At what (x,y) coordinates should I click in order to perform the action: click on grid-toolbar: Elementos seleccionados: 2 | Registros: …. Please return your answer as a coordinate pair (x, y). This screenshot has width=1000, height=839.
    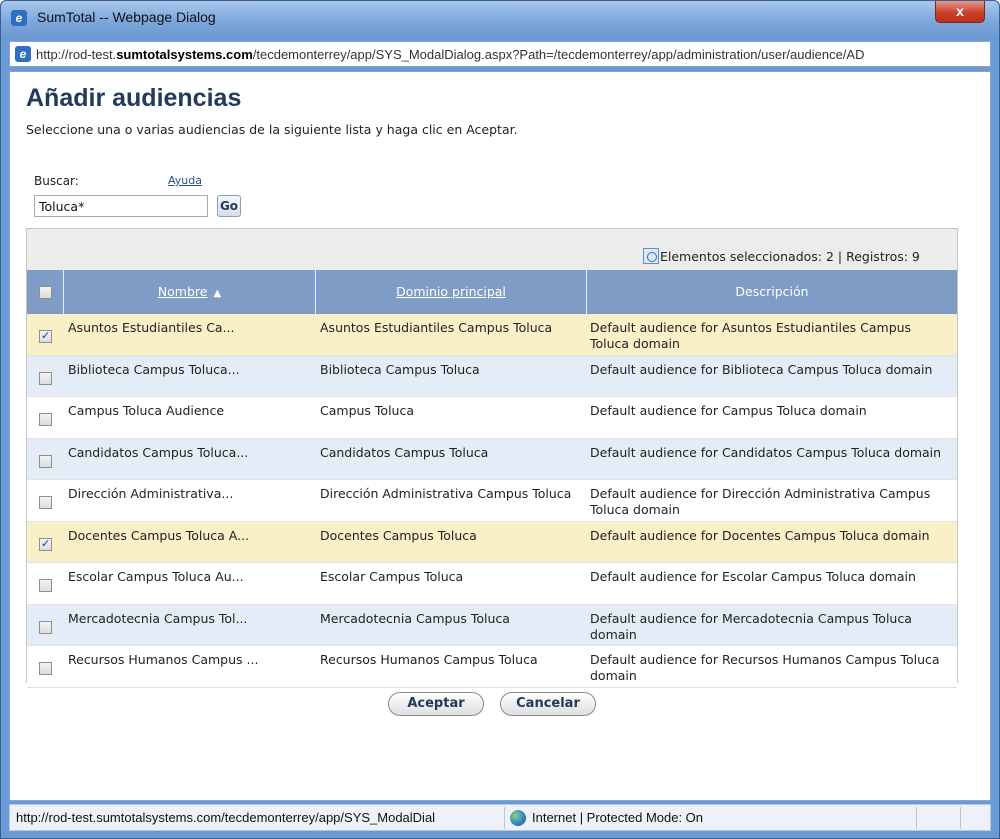
    Looking at the image, I should click on (492, 249).